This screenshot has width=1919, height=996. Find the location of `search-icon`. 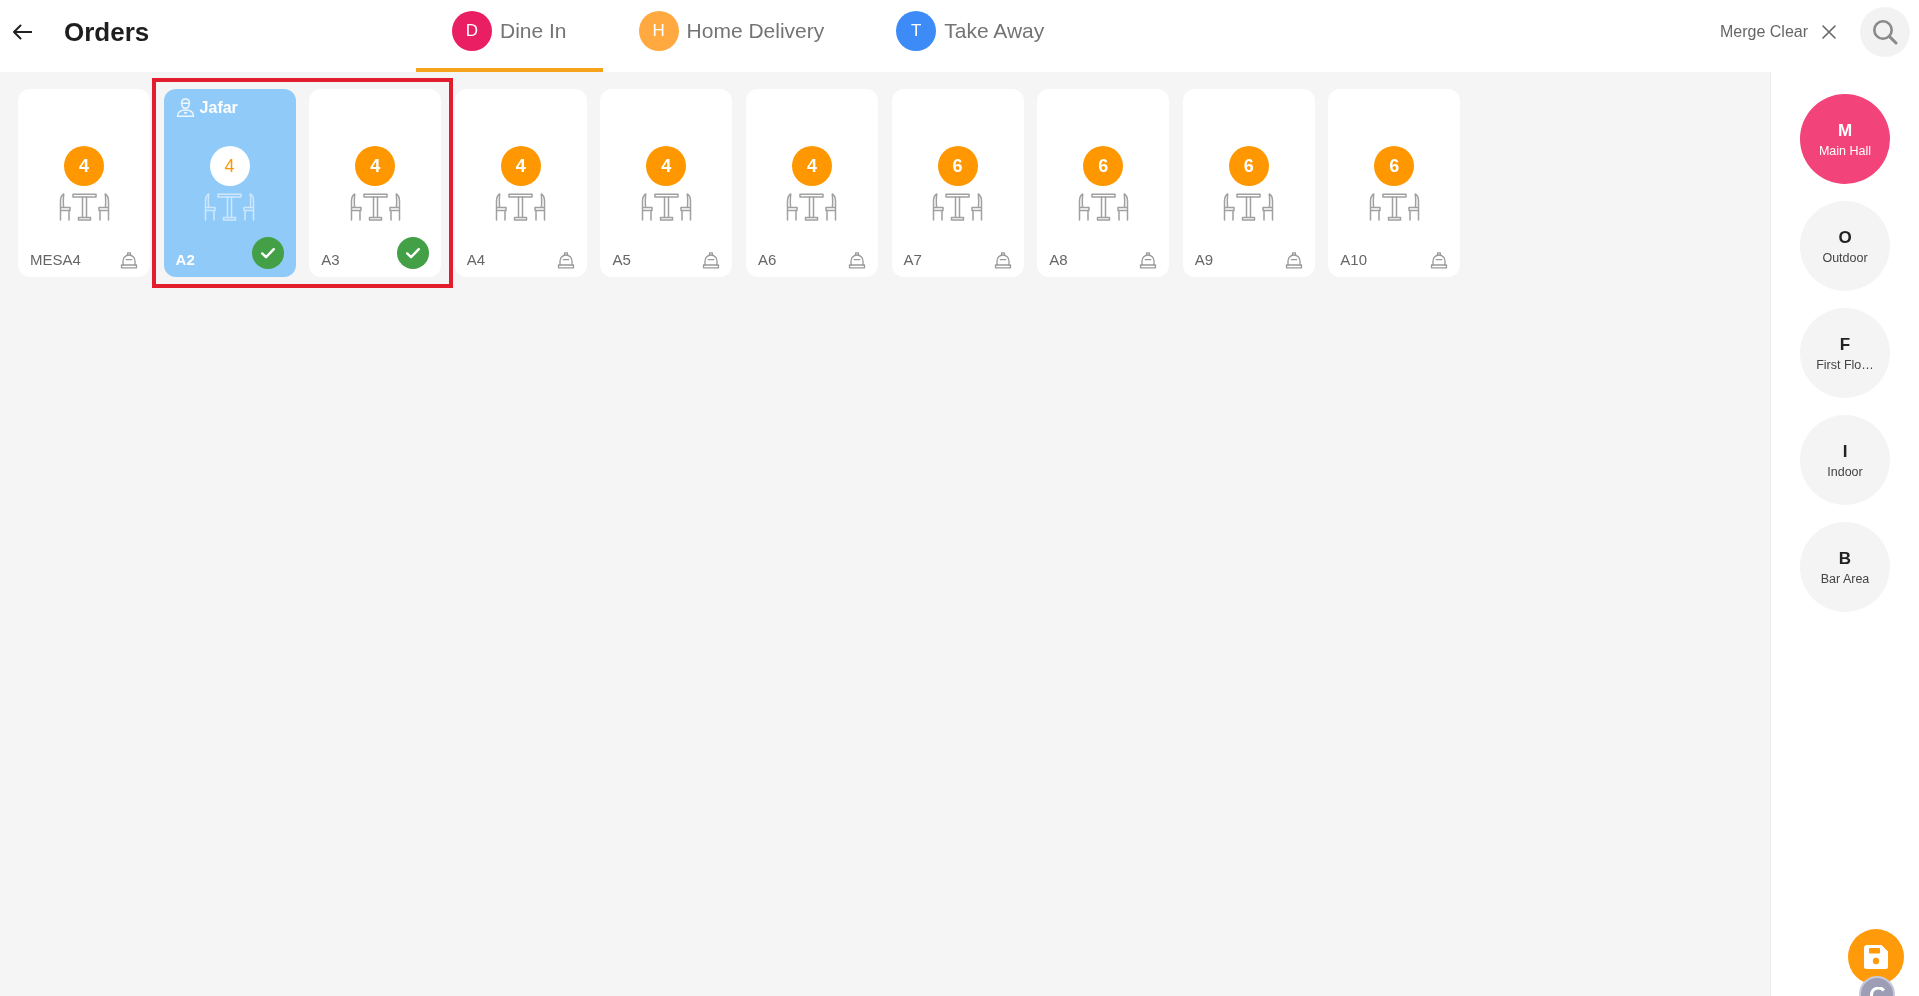

search-icon is located at coordinates (1885, 32).